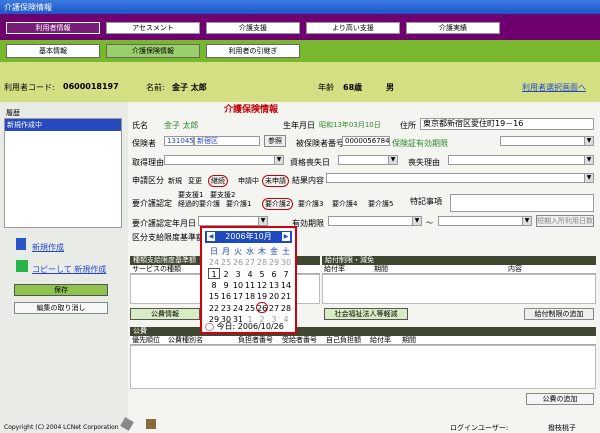  Describe the element at coordinates (238, 274) in the screenshot. I see `calendar-day: 3` at that location.